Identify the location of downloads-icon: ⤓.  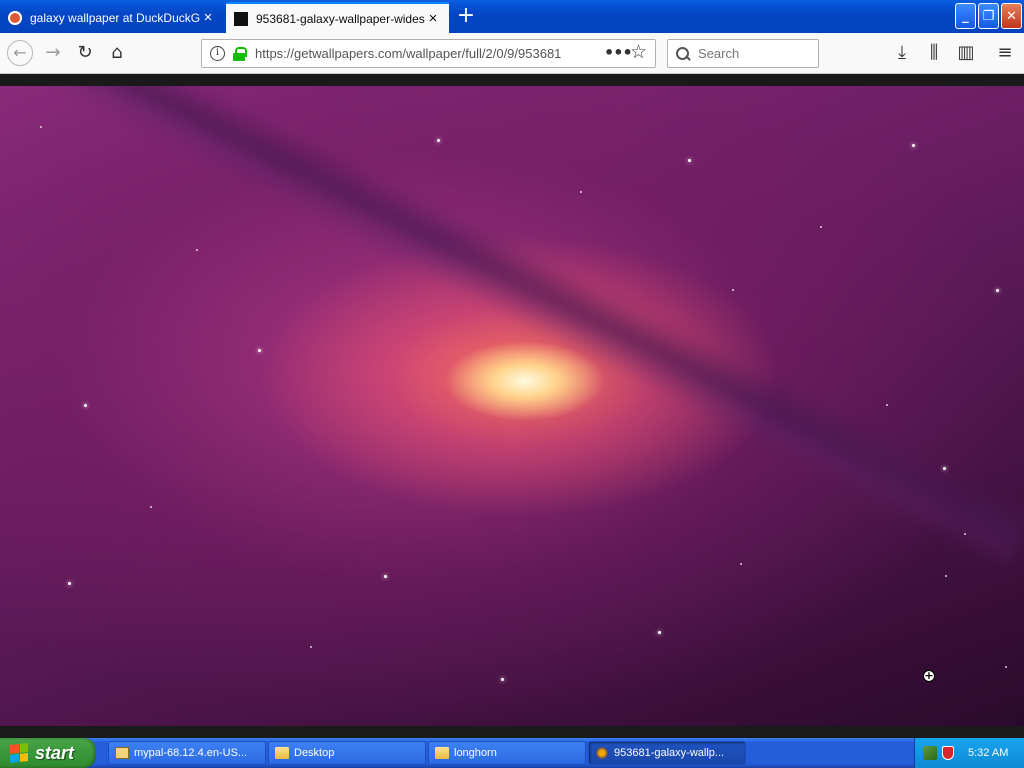
(902, 53).